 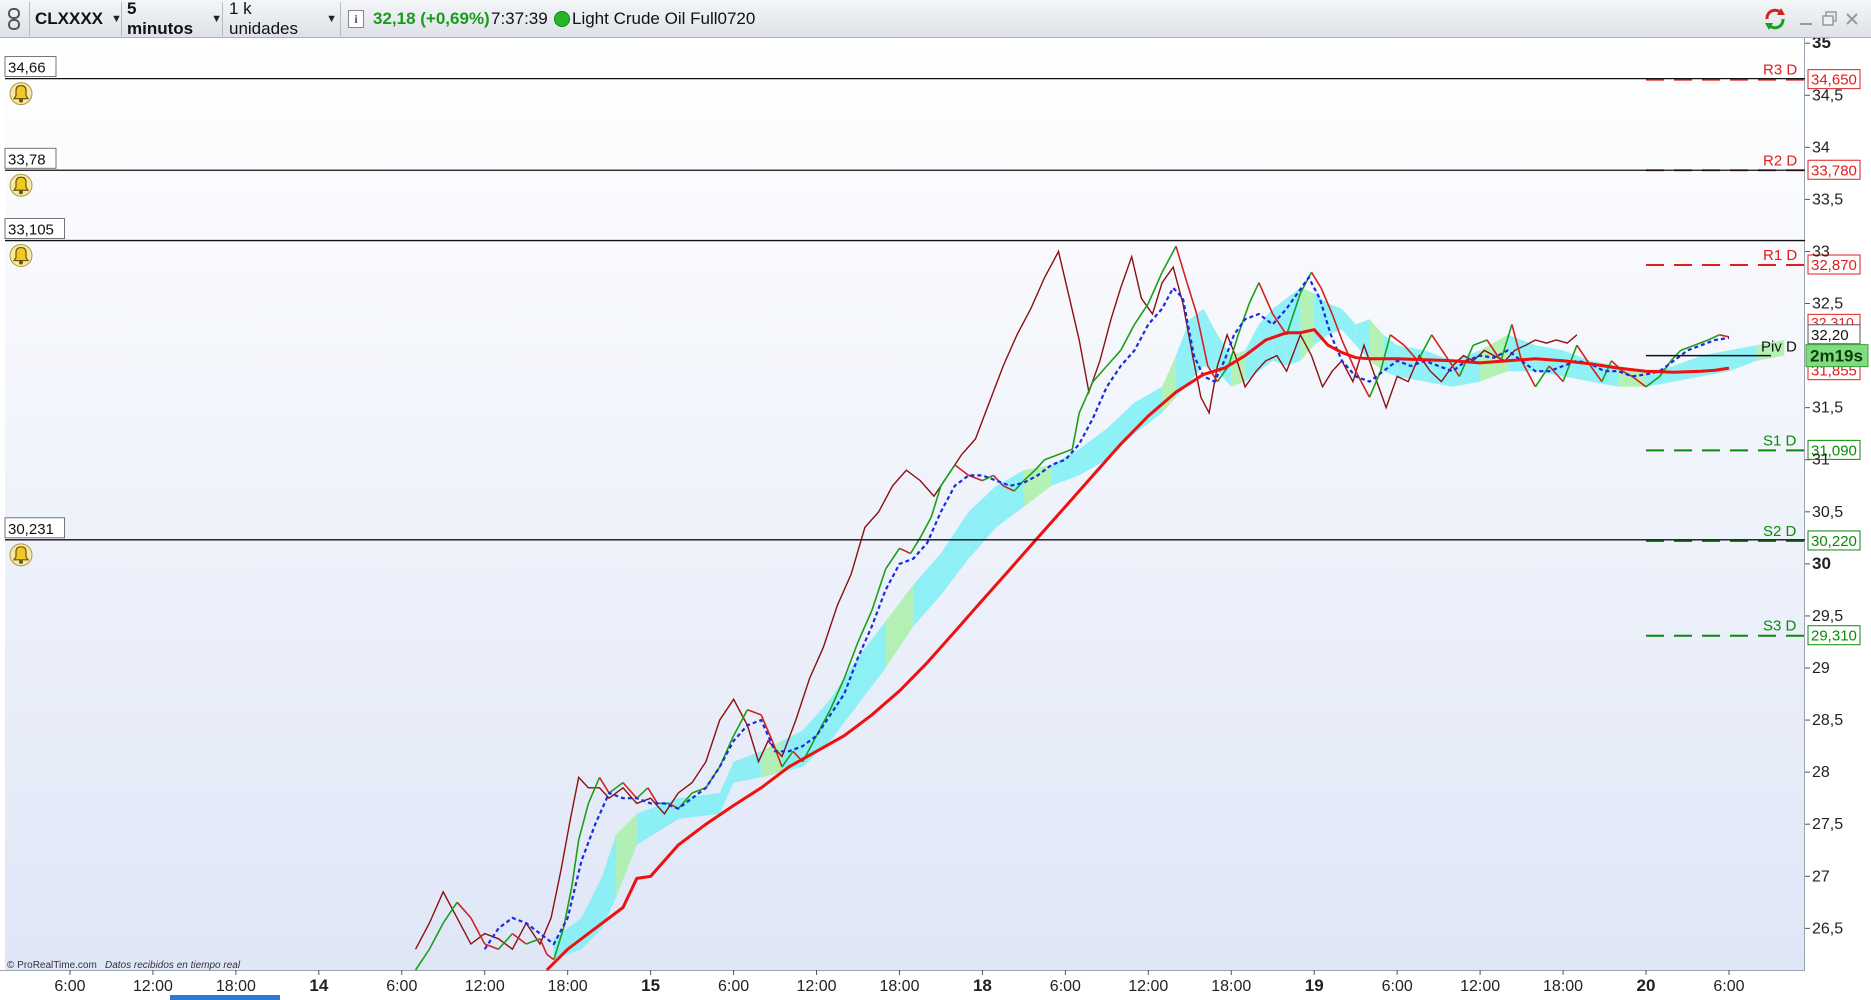 I want to click on instrument-name: Light Crude Oil Full0720, so click(x=664, y=18).